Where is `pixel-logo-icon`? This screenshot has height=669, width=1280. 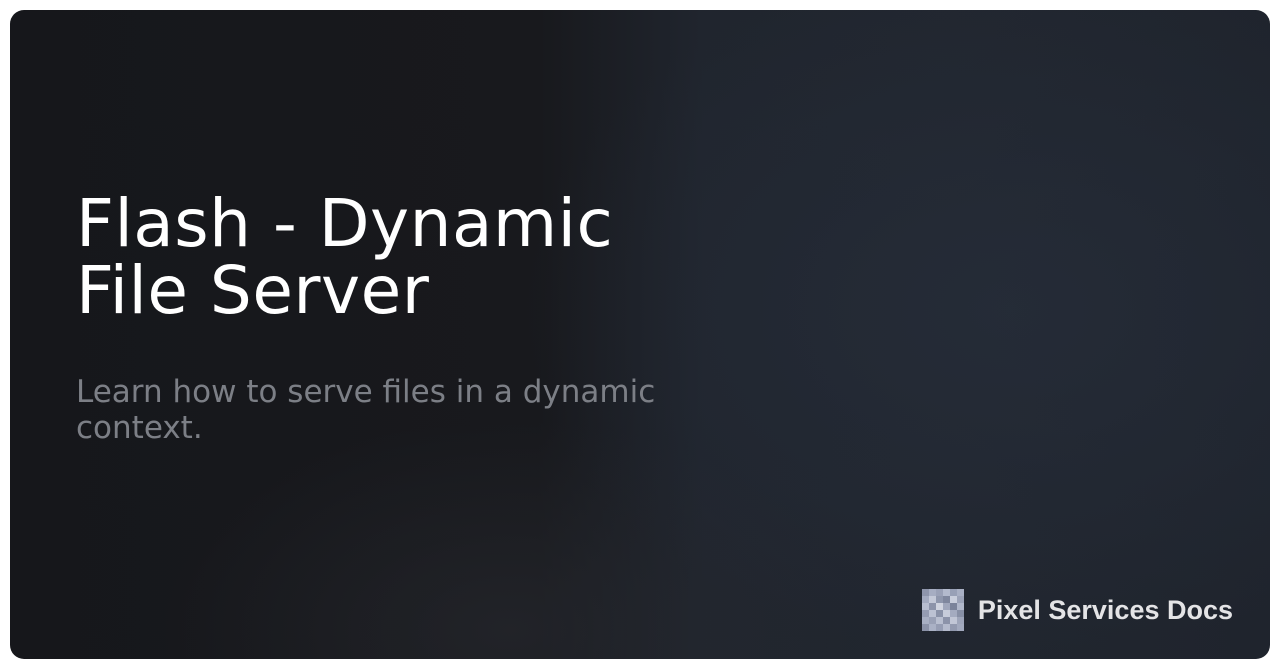
pixel-logo-icon is located at coordinates (942, 610).